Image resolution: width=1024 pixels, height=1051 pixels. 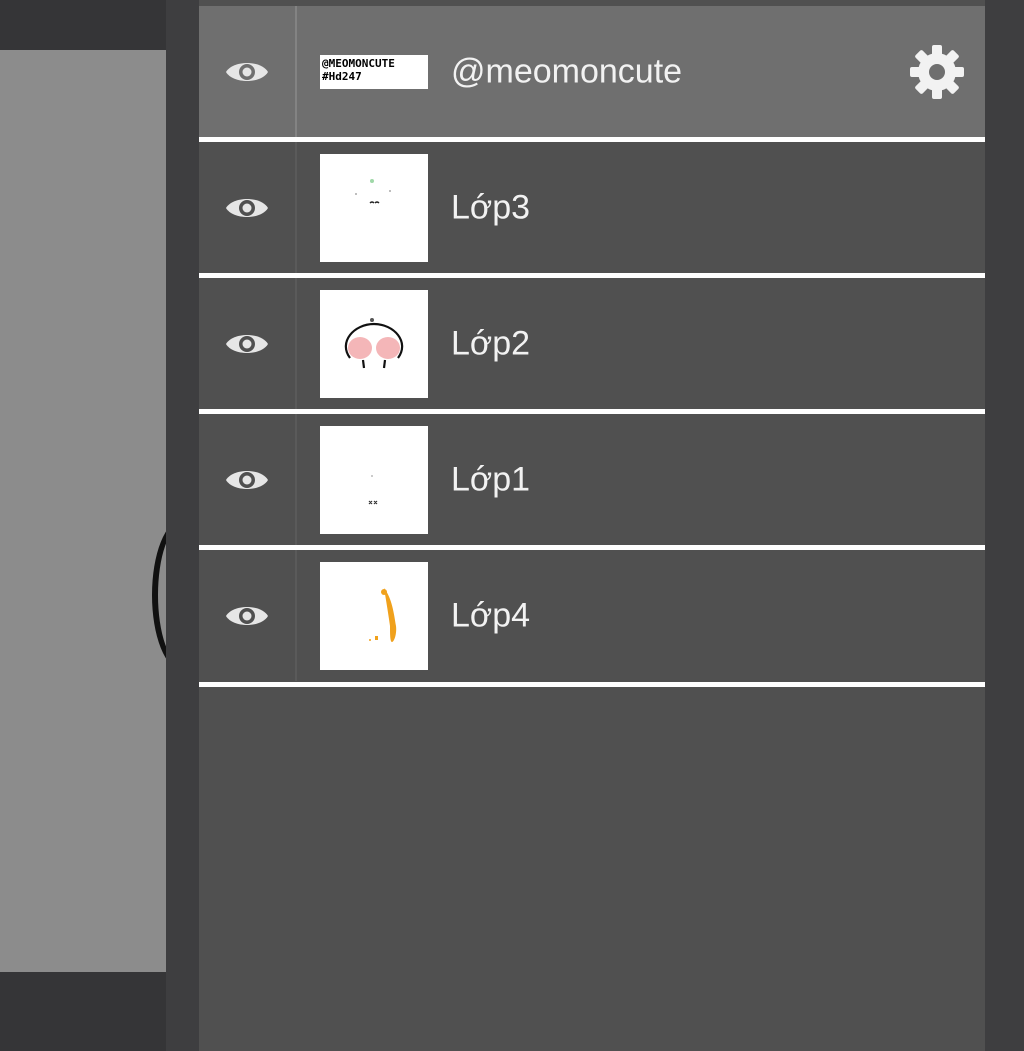 What do you see at coordinates (491, 207) in the screenshot?
I see `layer-name: Lớp3` at bounding box center [491, 207].